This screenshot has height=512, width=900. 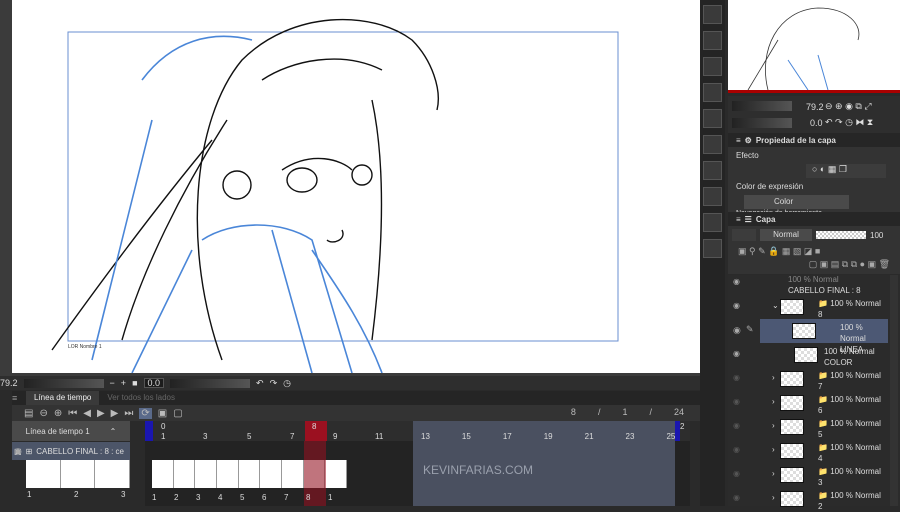 I want to click on ruler-tick: 23, so click(x=630, y=436).